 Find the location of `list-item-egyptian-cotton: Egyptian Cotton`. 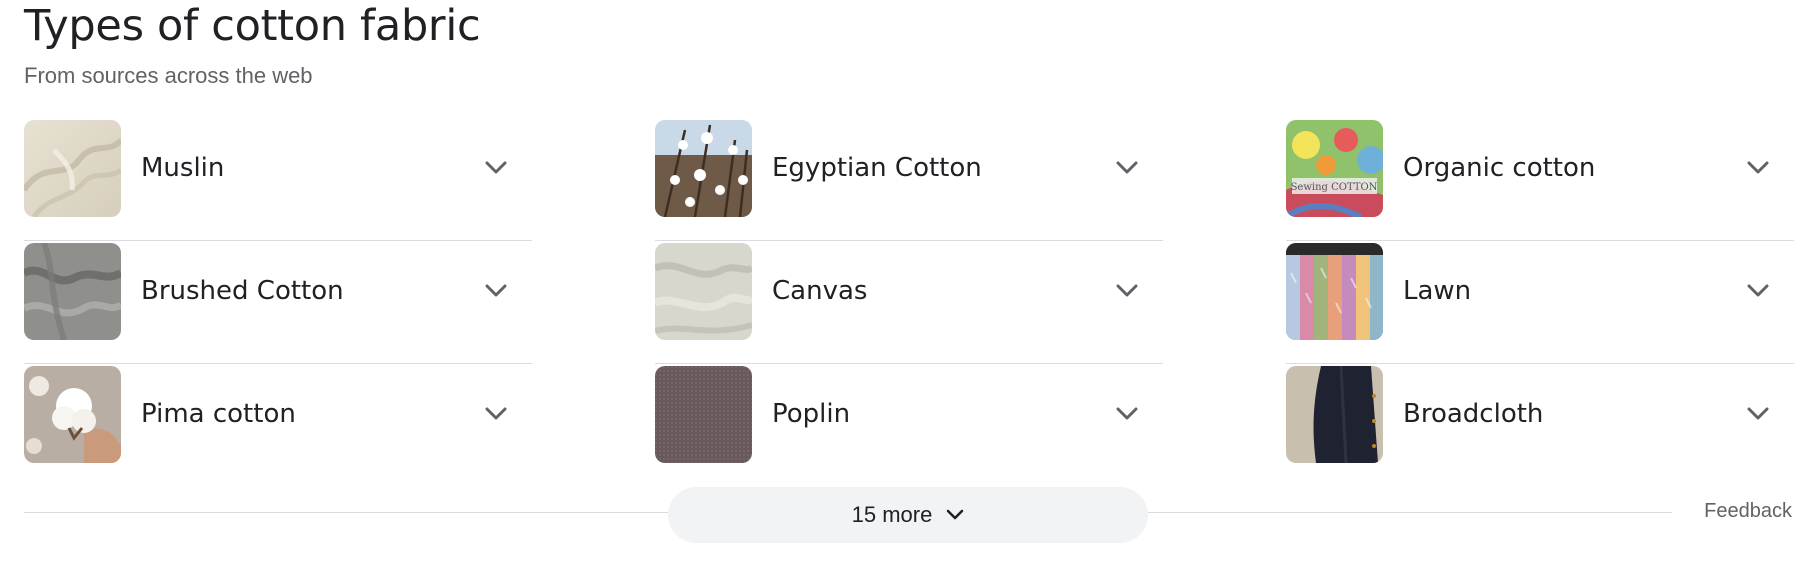

list-item-egyptian-cotton: Egyptian Cotton is located at coordinates (909, 179).